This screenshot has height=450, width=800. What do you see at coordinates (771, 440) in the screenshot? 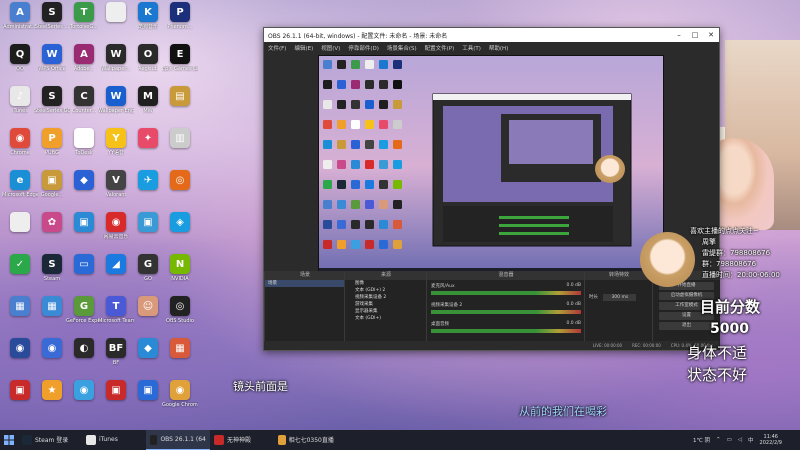
I see `clock: 11:46 2022/2/9` at bounding box center [771, 440].